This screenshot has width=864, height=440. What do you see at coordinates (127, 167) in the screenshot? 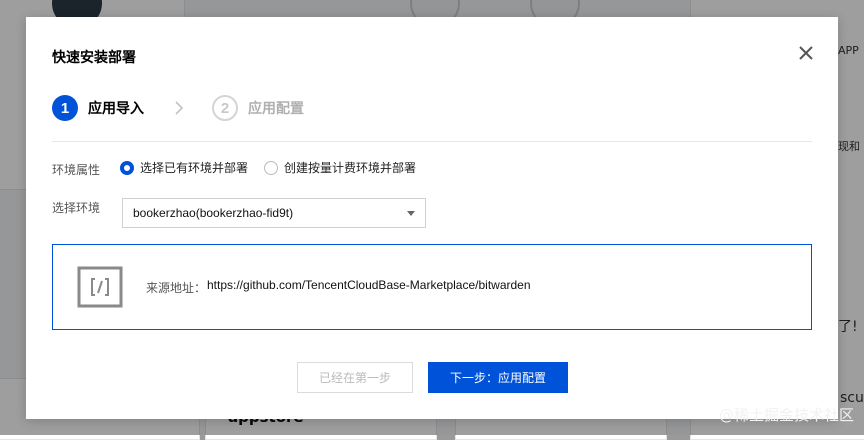
I see `radio-checked-icon` at bounding box center [127, 167].